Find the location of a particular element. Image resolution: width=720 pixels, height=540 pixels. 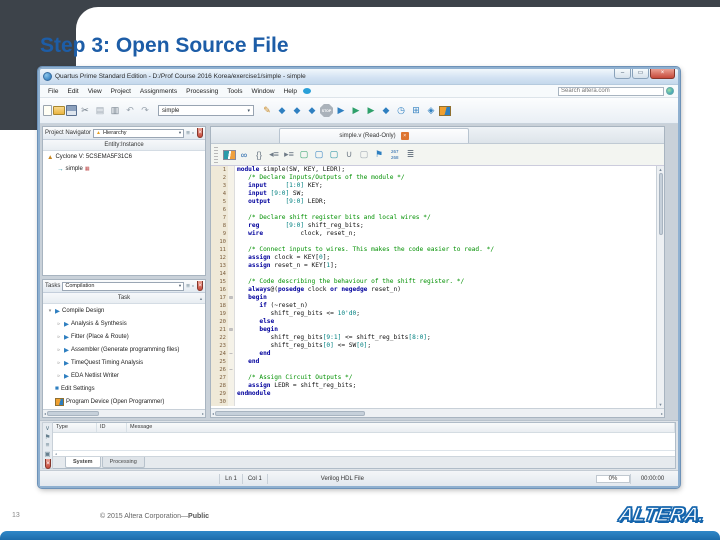

timing-analyzer-icon: ◷ is located at coordinates (401, 111).